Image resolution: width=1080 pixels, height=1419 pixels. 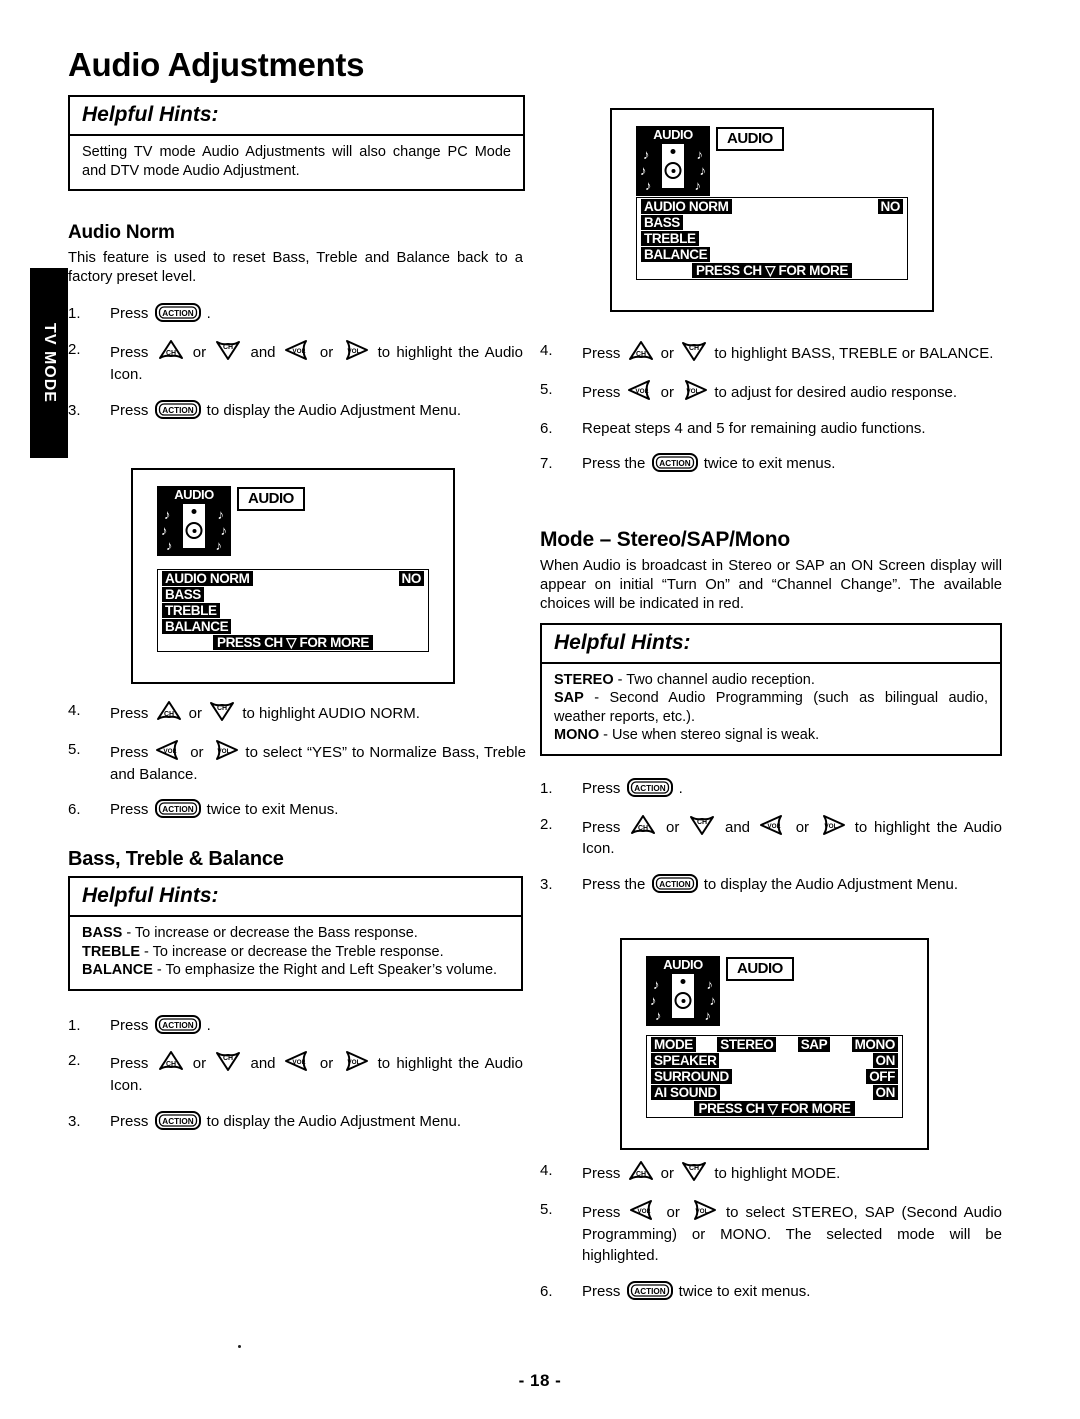 What do you see at coordinates (771, 788) in the screenshot?
I see `instruction-step: 1. Press ACTION .` at bounding box center [771, 788].